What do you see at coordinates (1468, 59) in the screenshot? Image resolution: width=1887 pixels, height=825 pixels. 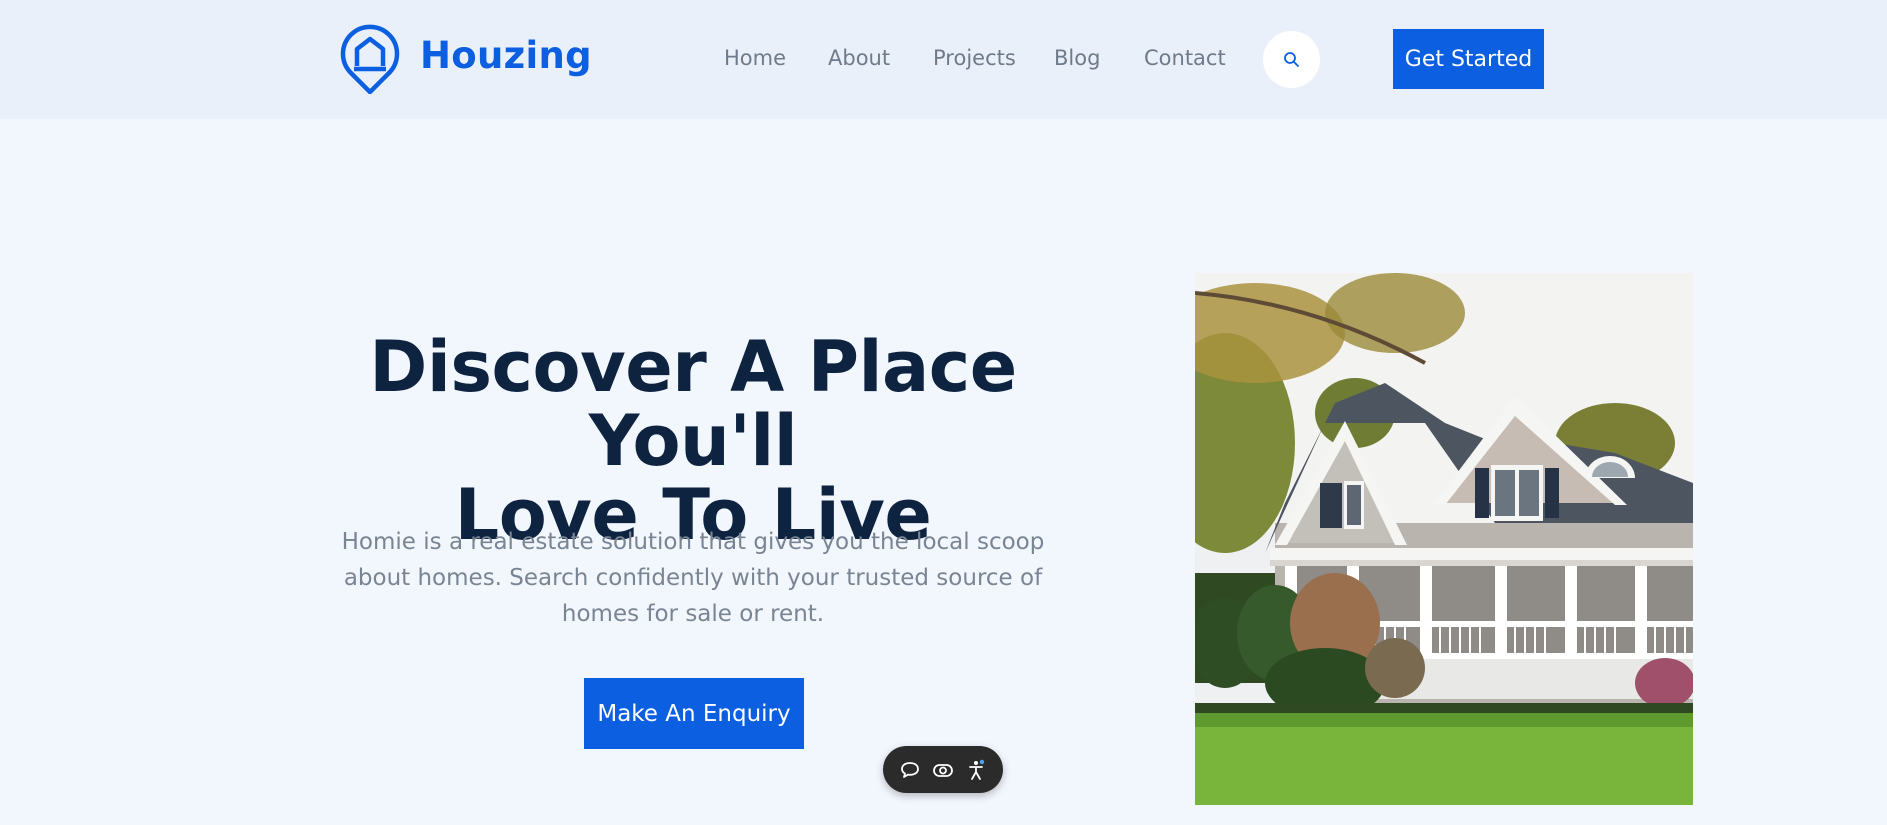 I see `get-started-button: Get Started` at bounding box center [1468, 59].